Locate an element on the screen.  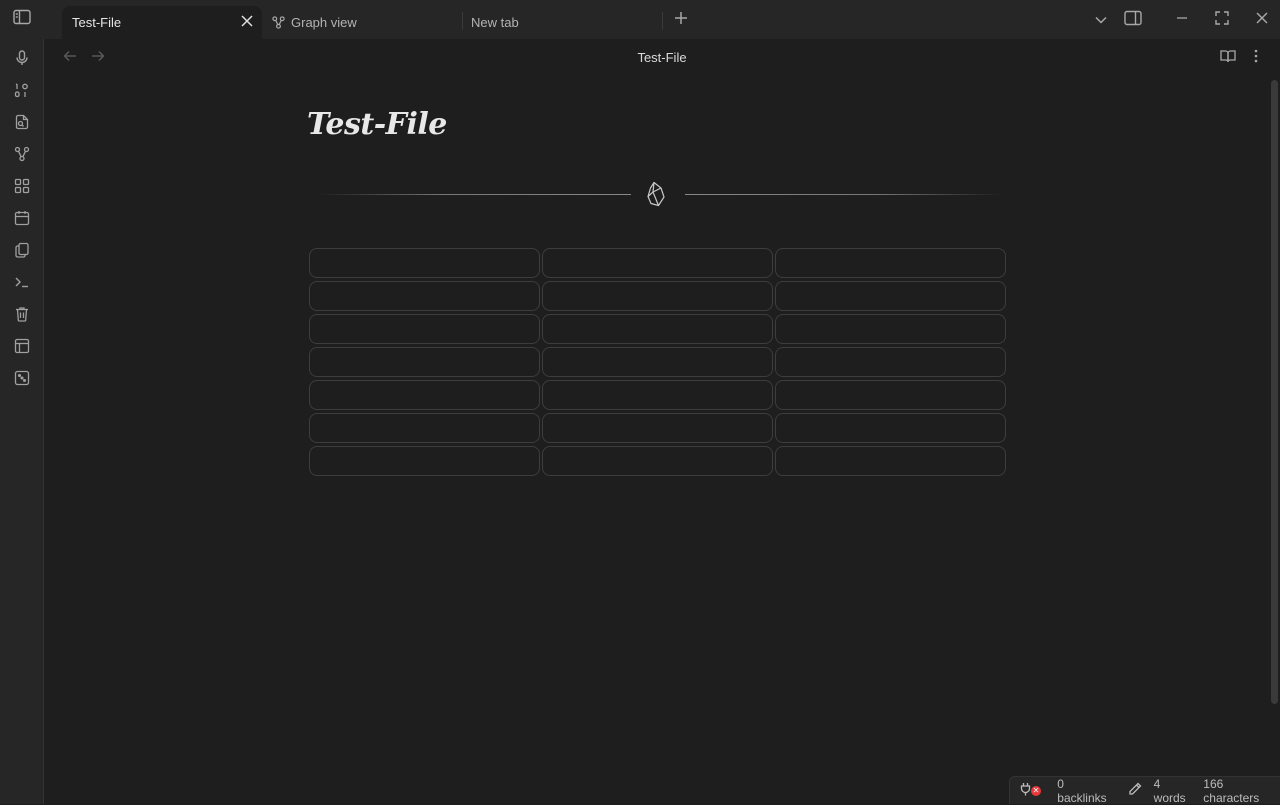
terminal-icon is located at coordinates (22, 284).